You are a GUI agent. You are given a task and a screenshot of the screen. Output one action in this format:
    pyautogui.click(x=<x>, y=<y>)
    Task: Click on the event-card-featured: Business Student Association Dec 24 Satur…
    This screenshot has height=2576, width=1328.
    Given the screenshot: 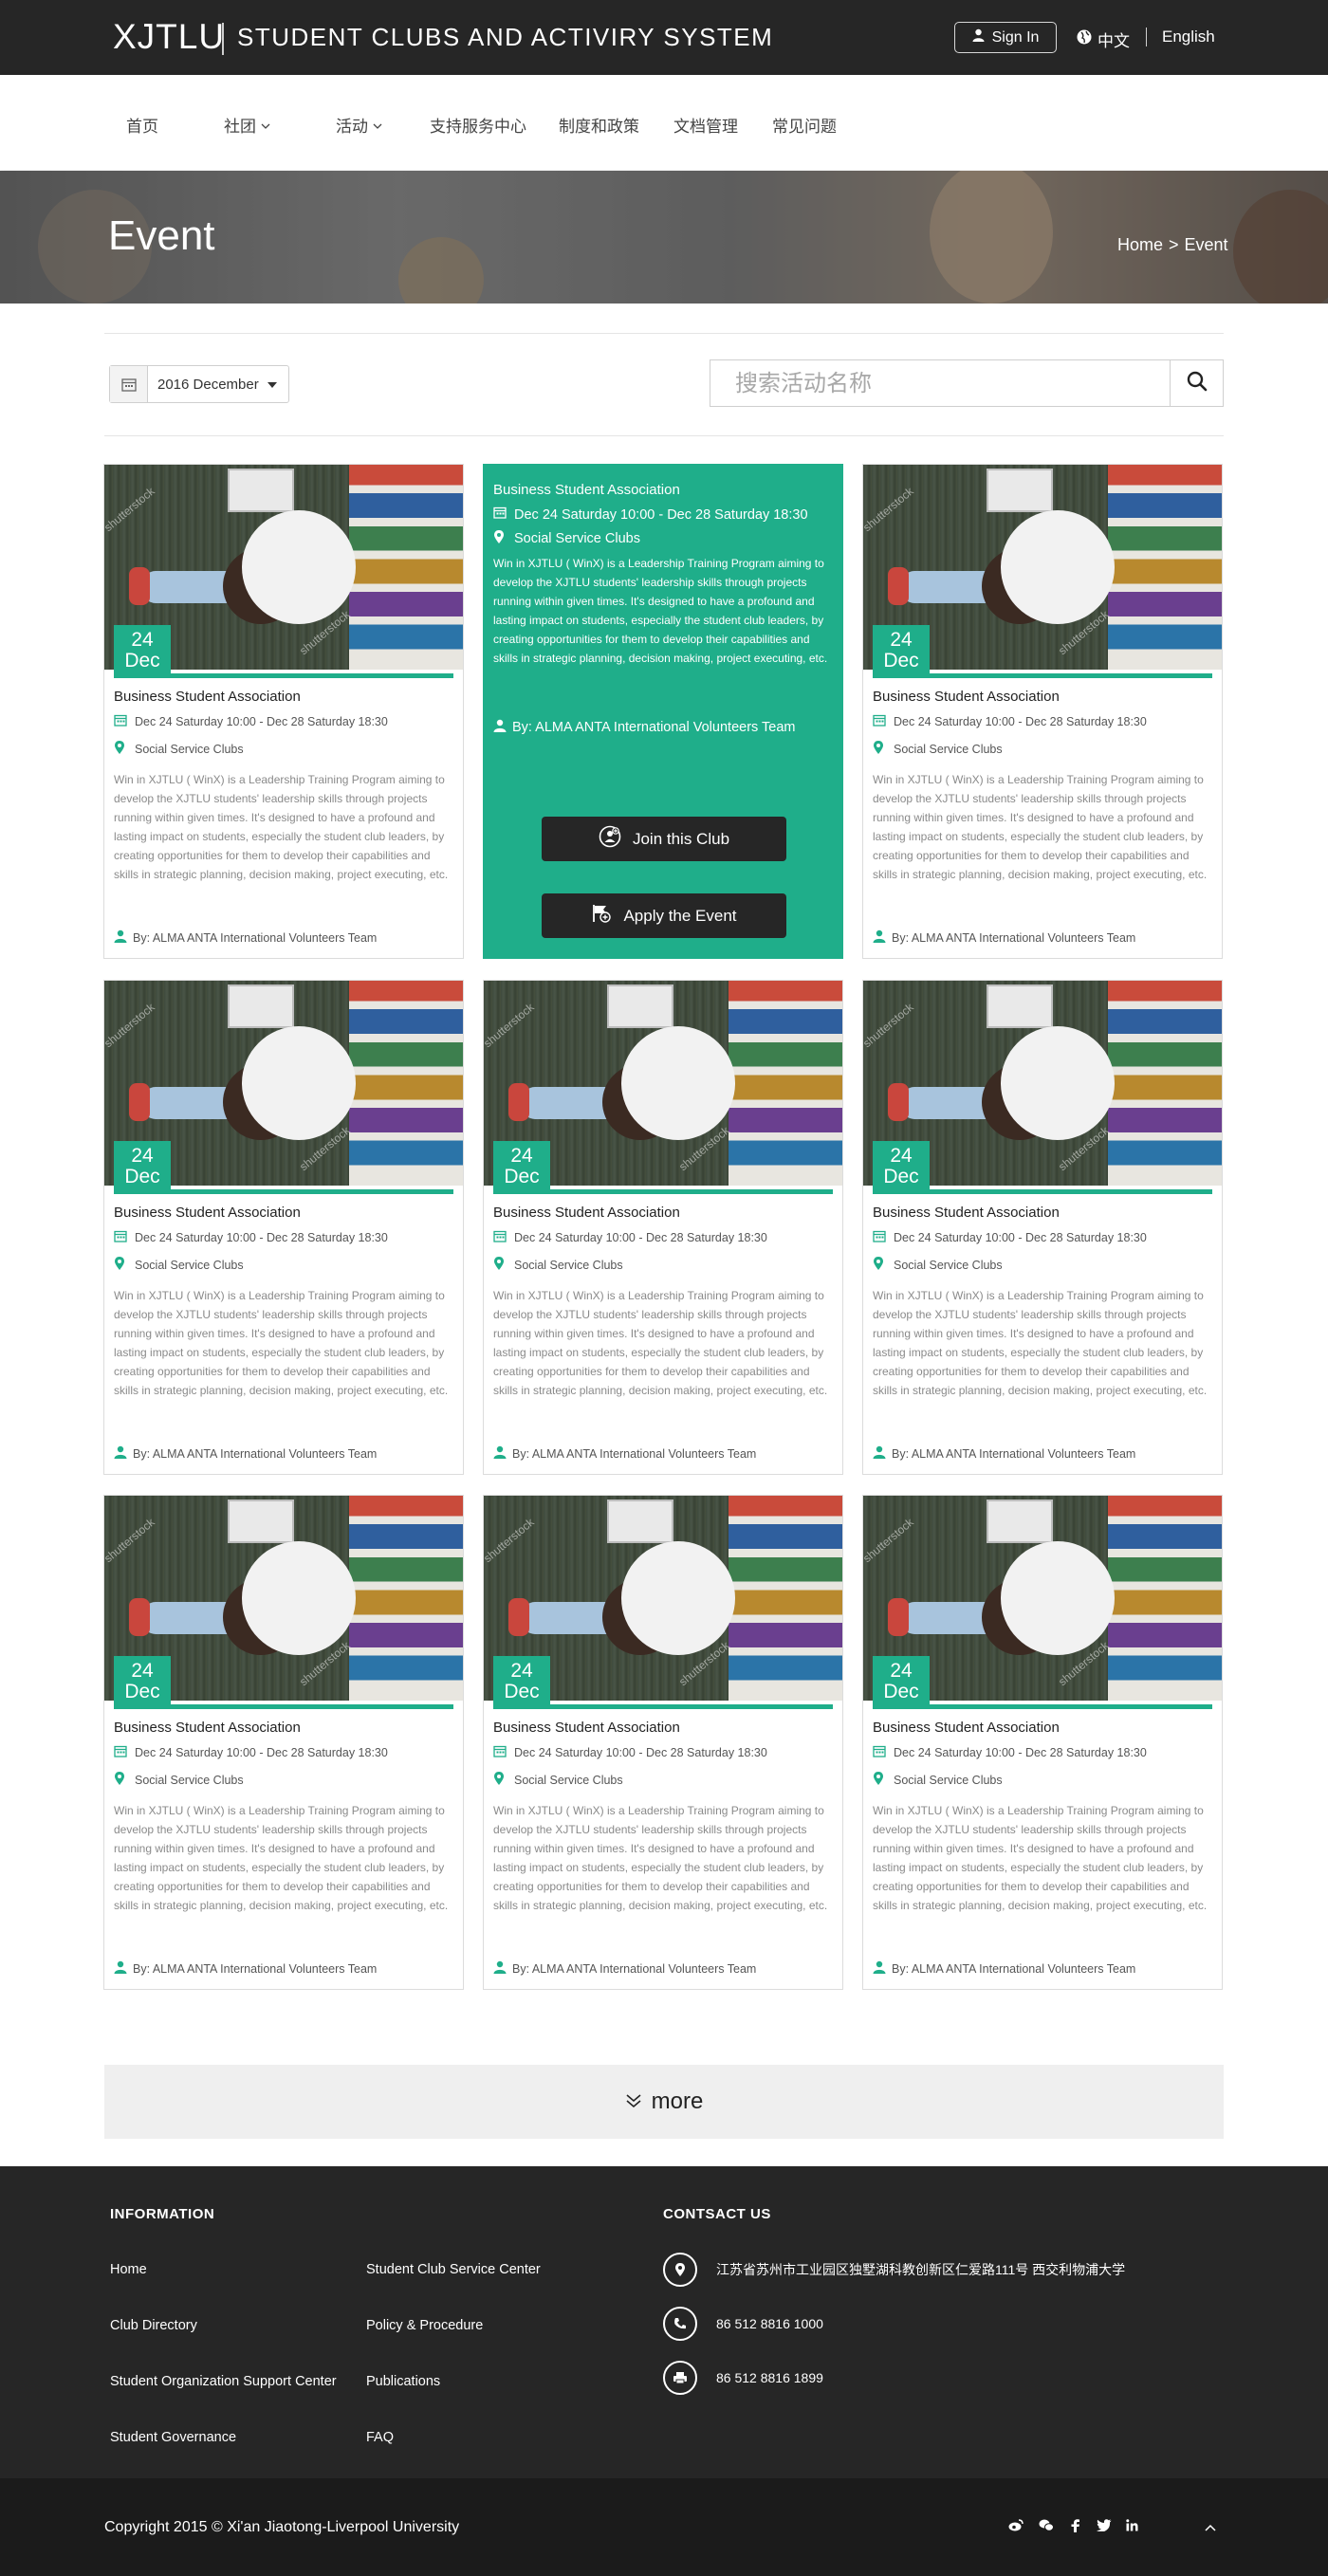 What is the action you would take?
    pyautogui.click(x=663, y=711)
    